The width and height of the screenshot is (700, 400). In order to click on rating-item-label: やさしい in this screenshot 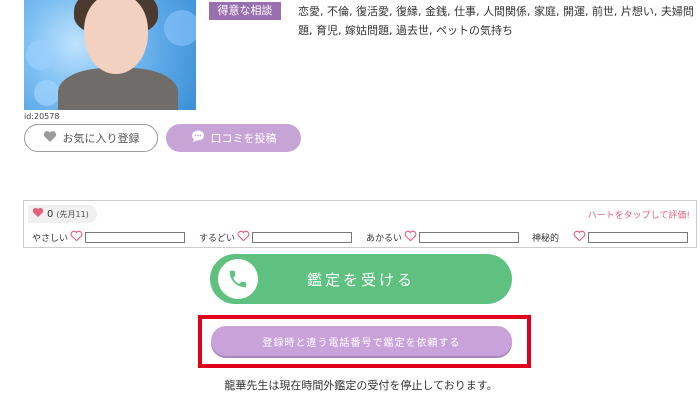, I will do `click(50, 238)`.